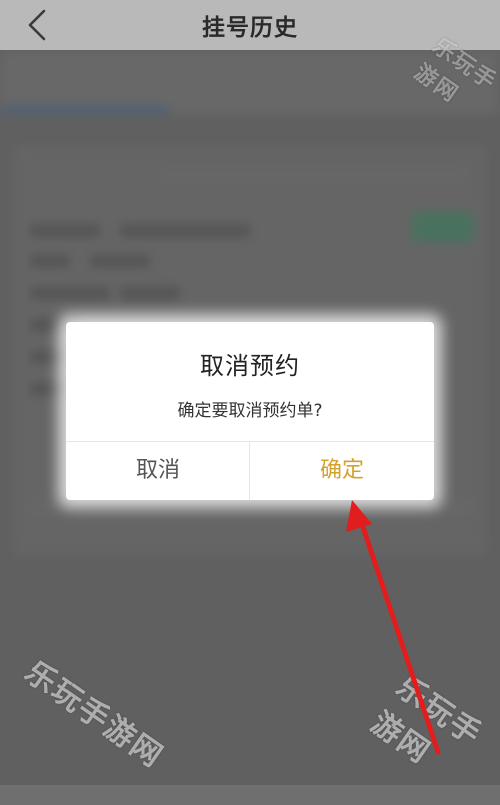 The width and height of the screenshot is (500, 805). I want to click on dialog-message: 确定要取消预约单?, so click(250, 411).